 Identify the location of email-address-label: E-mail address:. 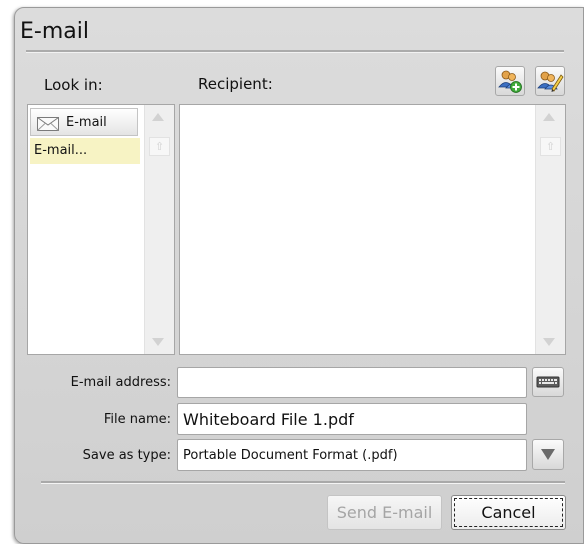
(120, 382).